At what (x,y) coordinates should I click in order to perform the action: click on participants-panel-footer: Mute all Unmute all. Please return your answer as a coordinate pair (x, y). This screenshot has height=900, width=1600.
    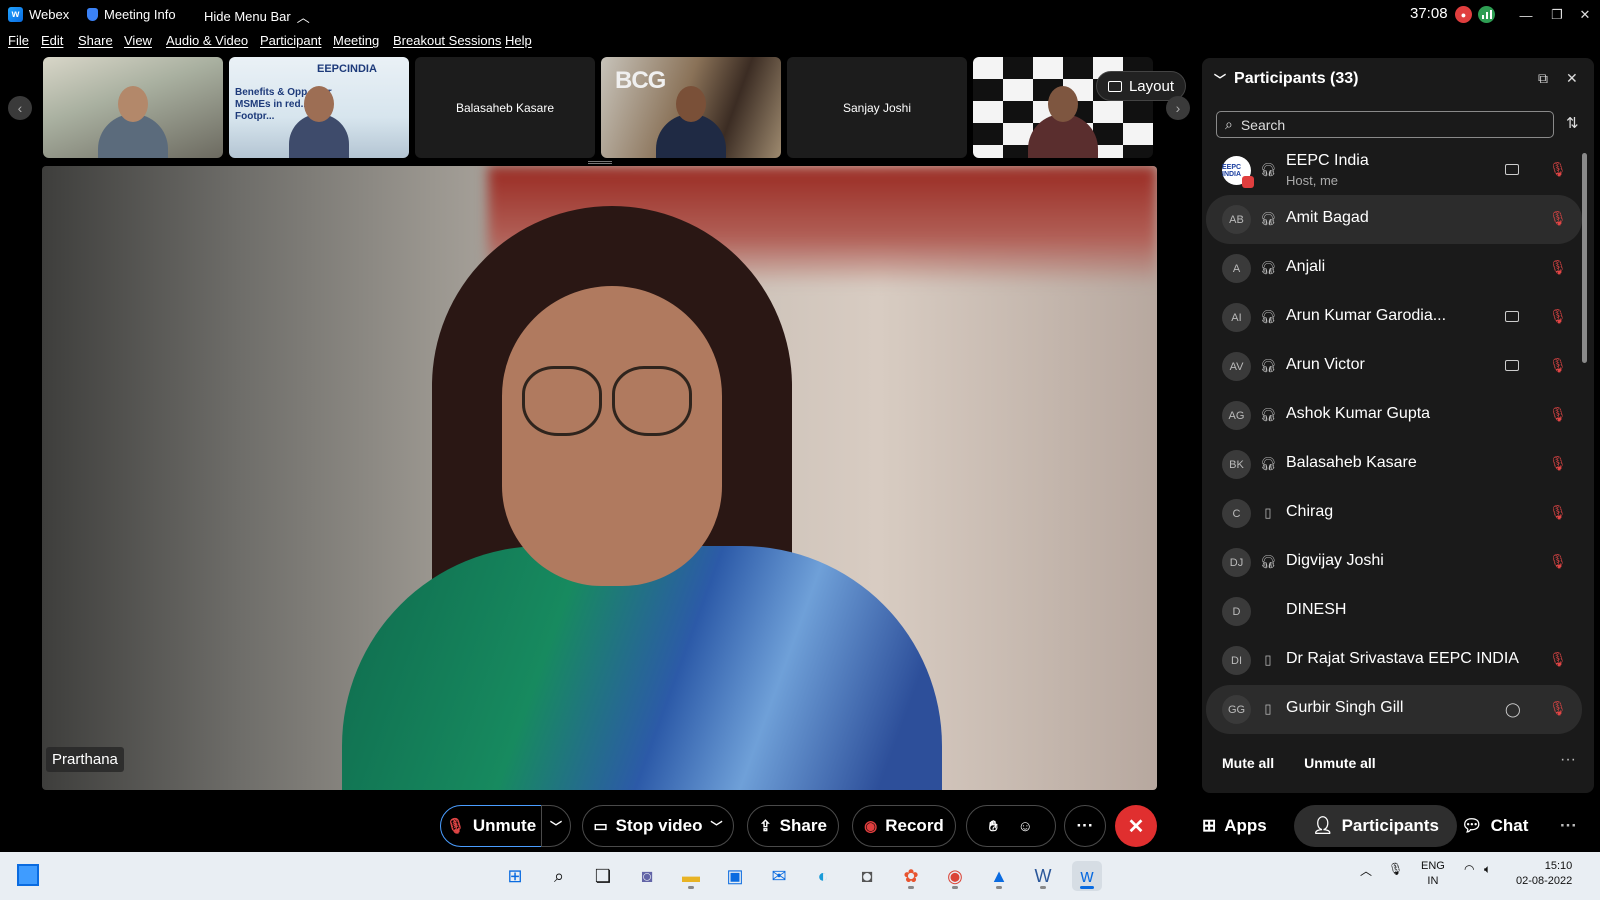
    Looking at the image, I should click on (1299, 763).